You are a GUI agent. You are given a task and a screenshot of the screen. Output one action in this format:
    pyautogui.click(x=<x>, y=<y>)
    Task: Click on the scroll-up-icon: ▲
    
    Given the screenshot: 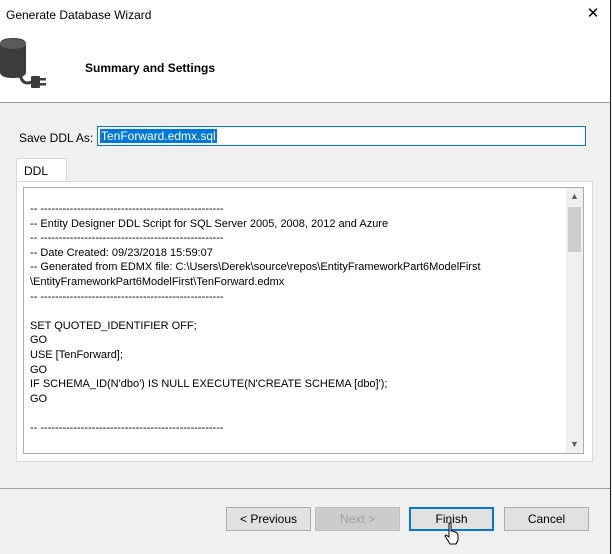 What is the action you would take?
    pyautogui.click(x=574, y=196)
    